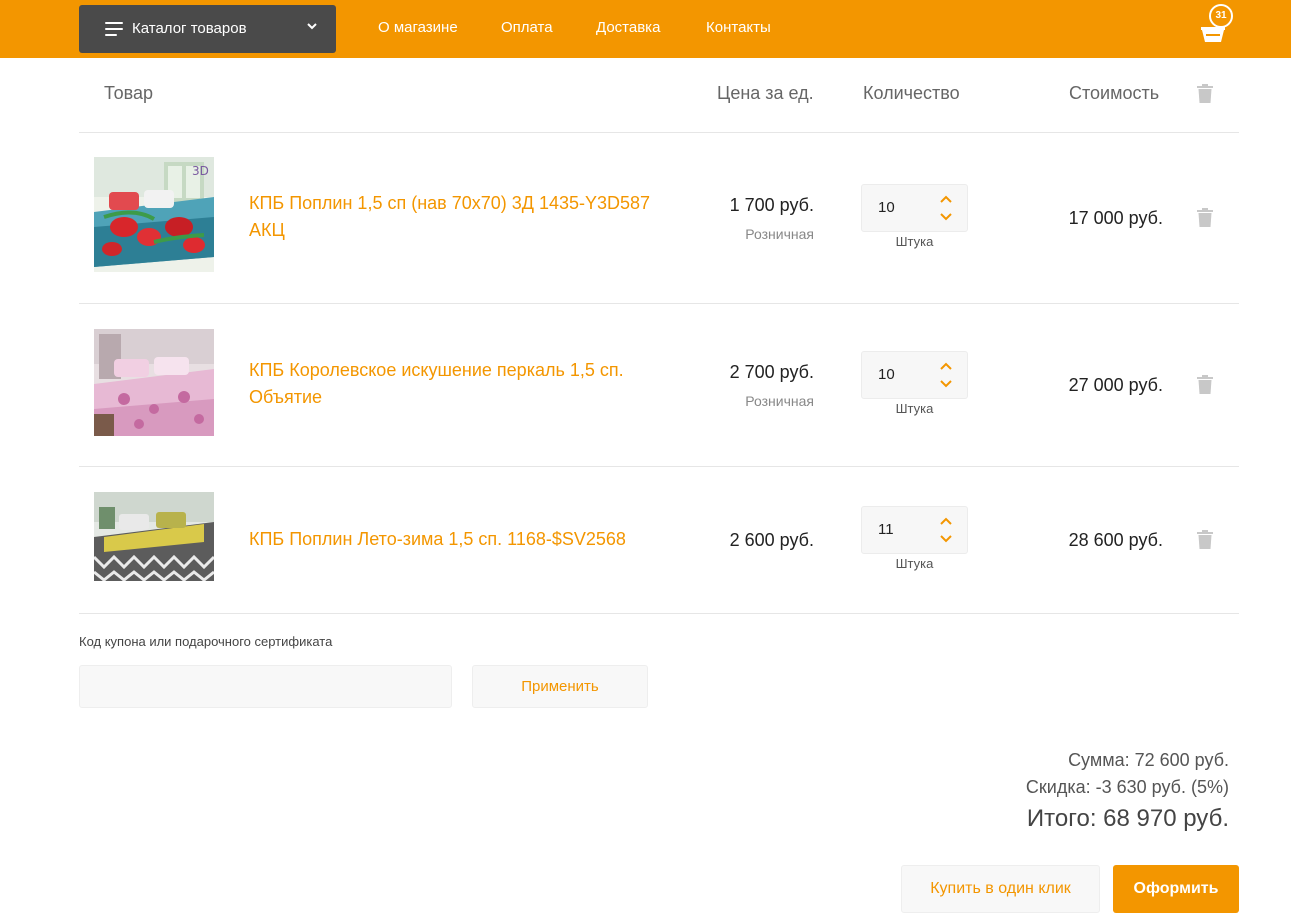 Image resolution: width=1291 pixels, height=915 pixels. What do you see at coordinates (1176, 889) in the screenshot?
I see `checkout-button: Оформить` at bounding box center [1176, 889].